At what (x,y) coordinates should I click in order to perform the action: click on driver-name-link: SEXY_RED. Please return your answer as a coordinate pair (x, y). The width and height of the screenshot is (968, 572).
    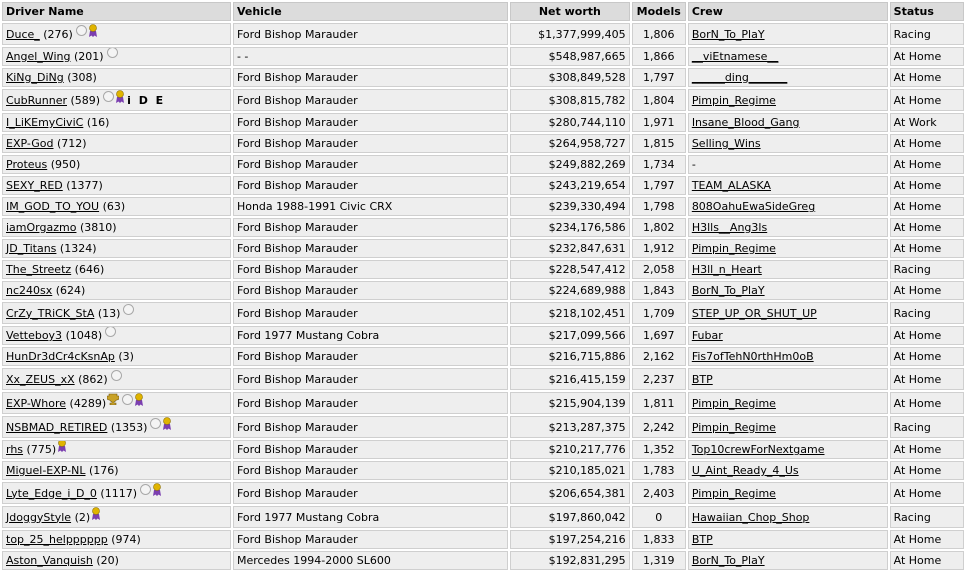
    Looking at the image, I should click on (34, 185).